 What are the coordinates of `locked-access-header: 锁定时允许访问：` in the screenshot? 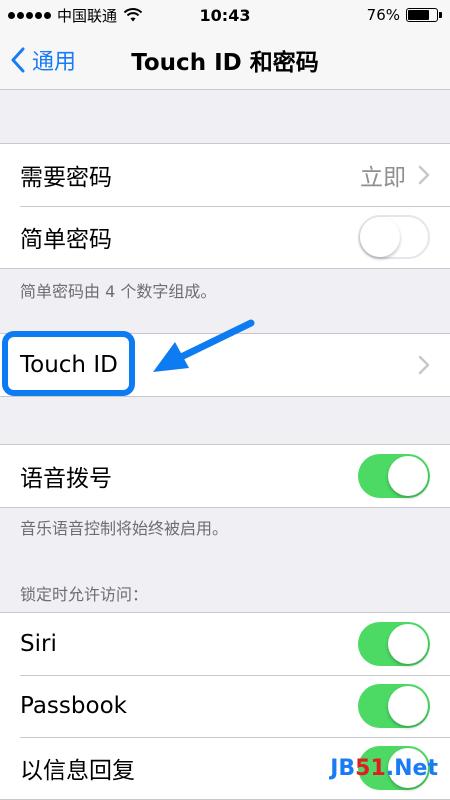 It's located at (84, 594).